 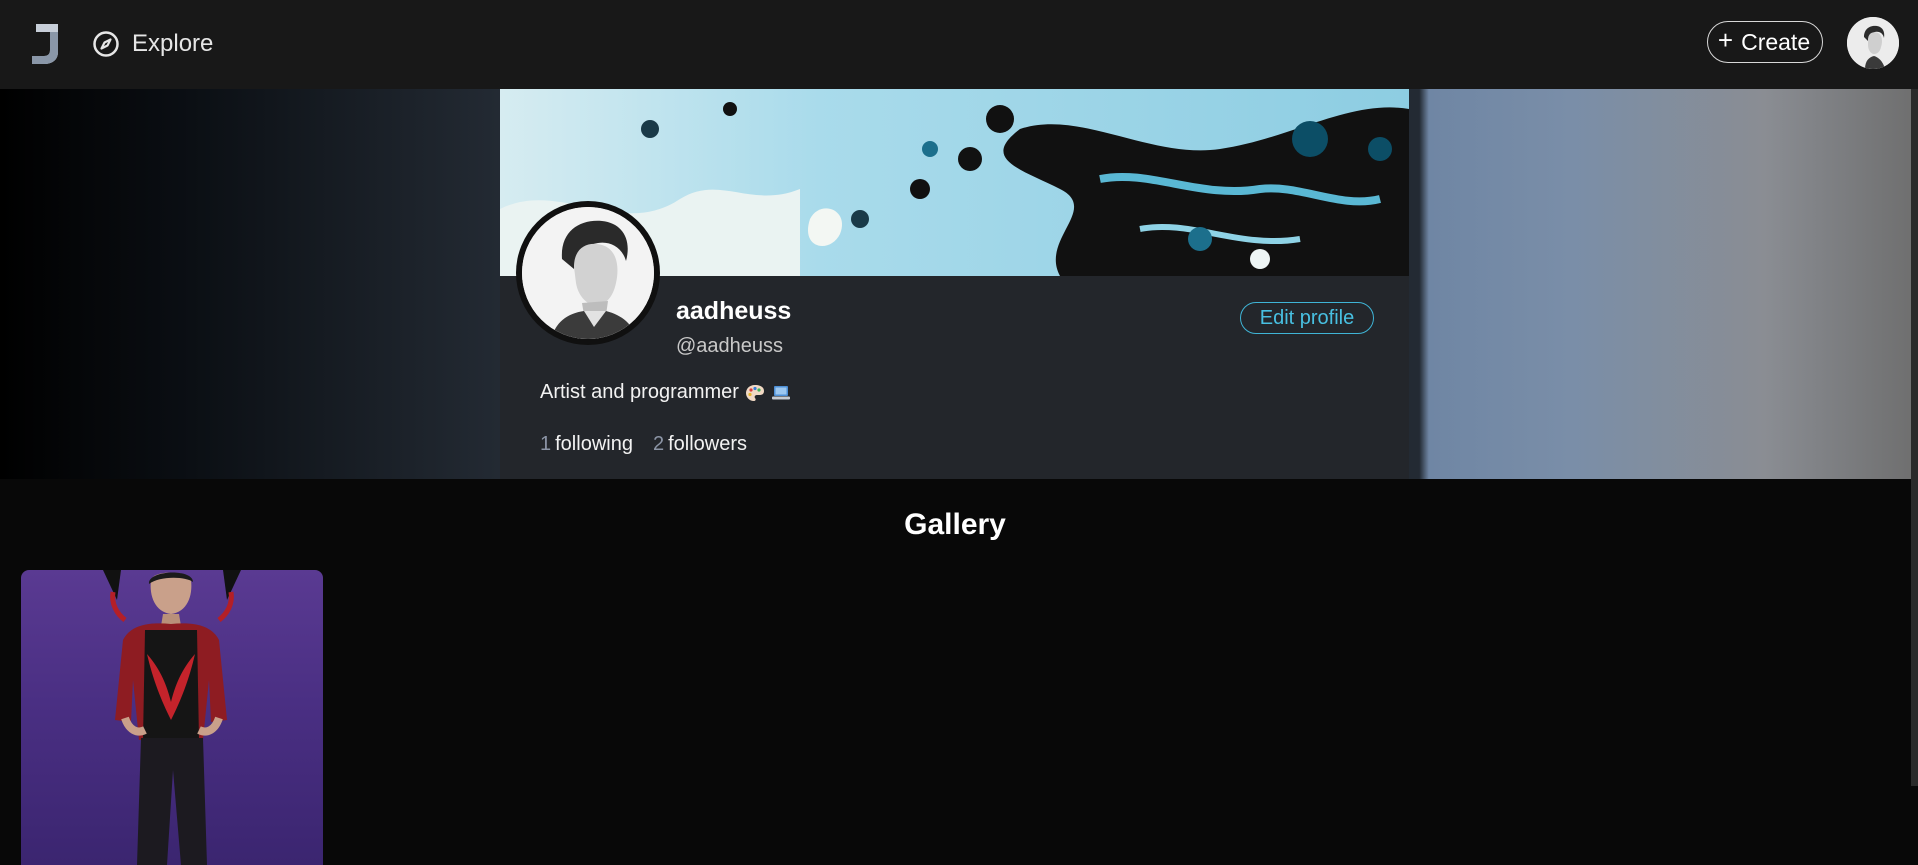 I want to click on followers-count: 2, so click(x=658, y=444).